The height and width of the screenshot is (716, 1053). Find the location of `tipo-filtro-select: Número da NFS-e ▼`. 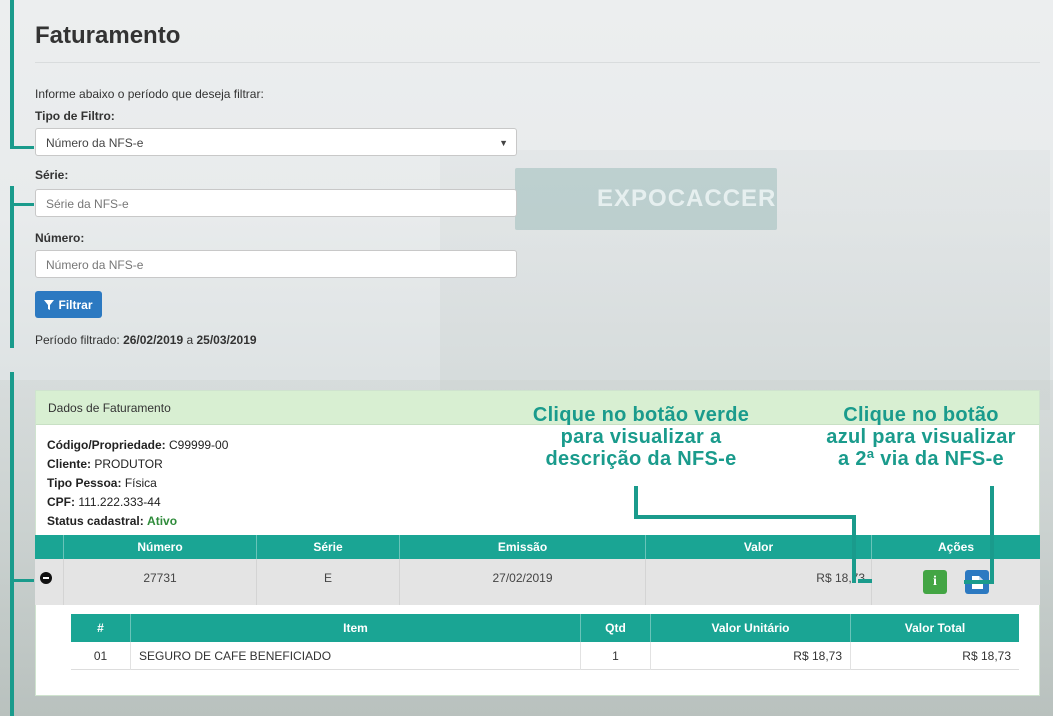

tipo-filtro-select: Número da NFS-e ▼ is located at coordinates (276, 142).